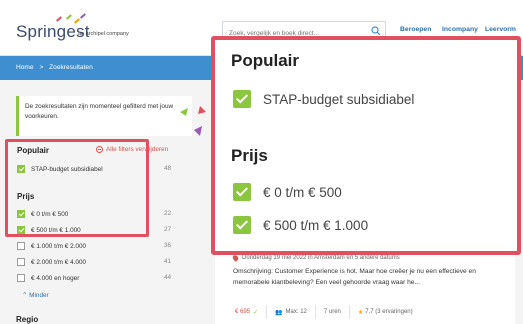 This screenshot has width=523, height=324. What do you see at coordinates (389, 312) in the screenshot?
I see `course-rating-value: 7,7 (3 ervaringen)` at bounding box center [389, 312].